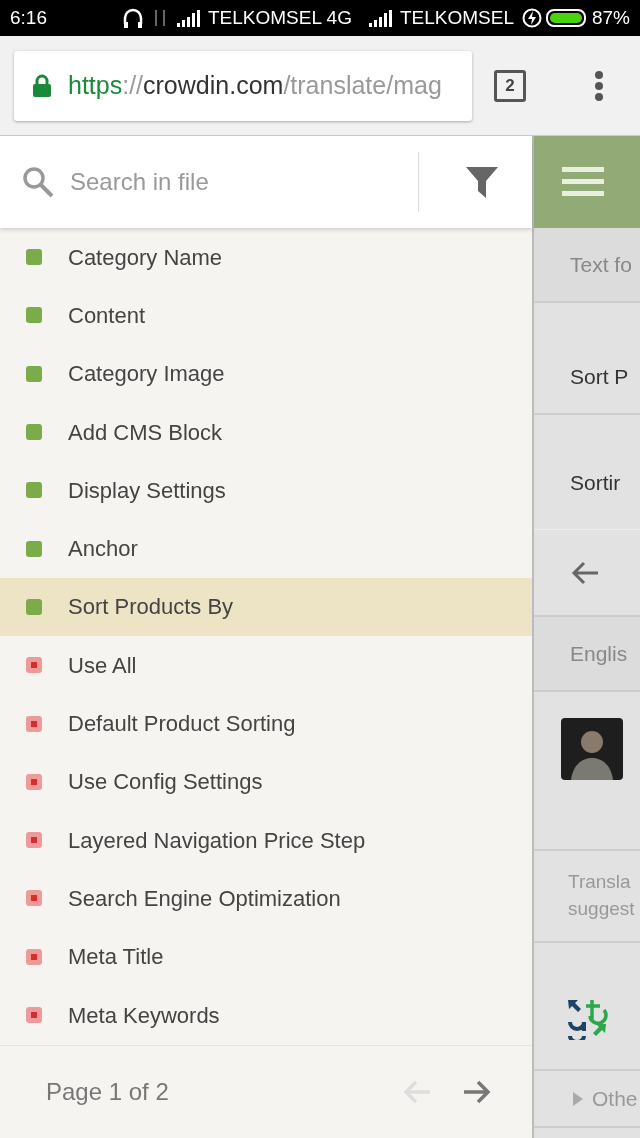 The height and width of the screenshot is (1138, 640). What do you see at coordinates (279, 17) in the screenshot?
I see `carrier-text: TELKOMSEL 4G` at bounding box center [279, 17].